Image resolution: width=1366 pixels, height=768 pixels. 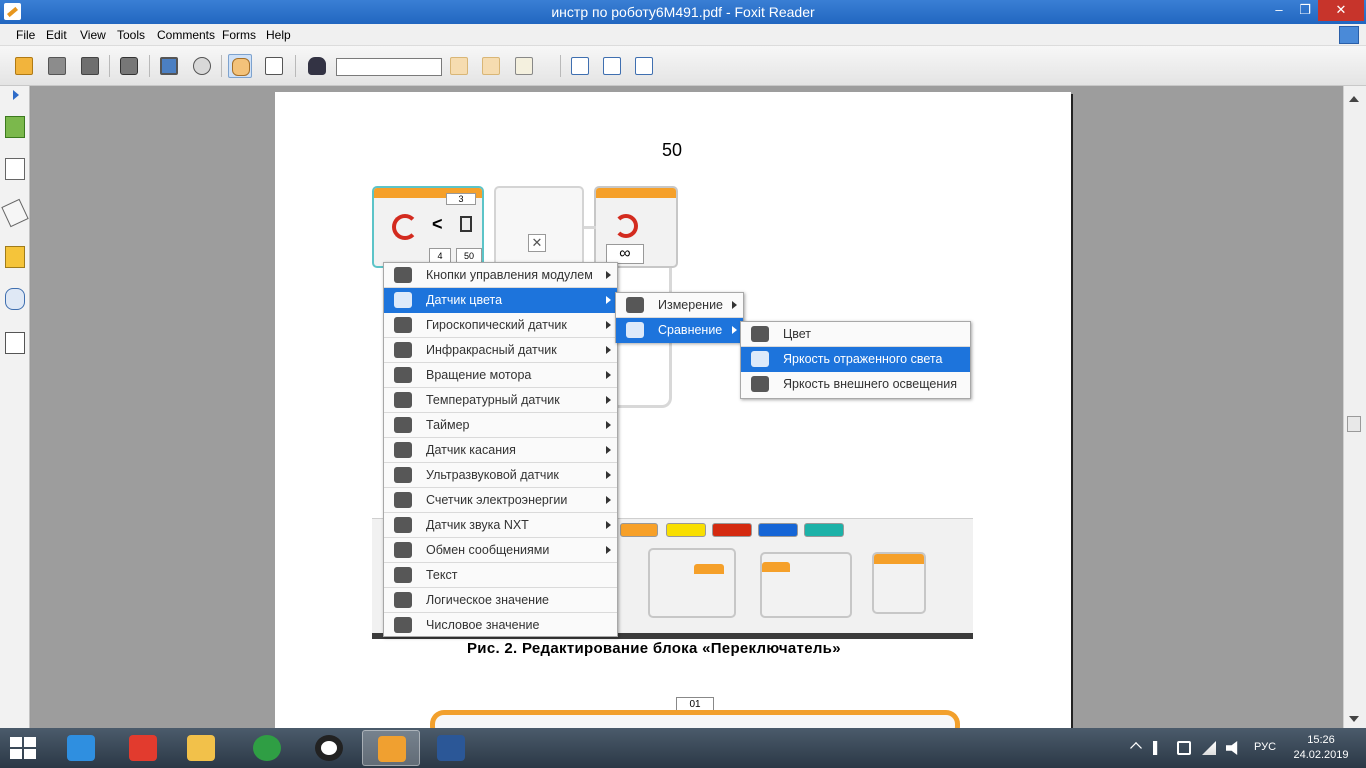 What do you see at coordinates (459, 66) in the screenshot?
I see `prev-find-icon` at bounding box center [459, 66].